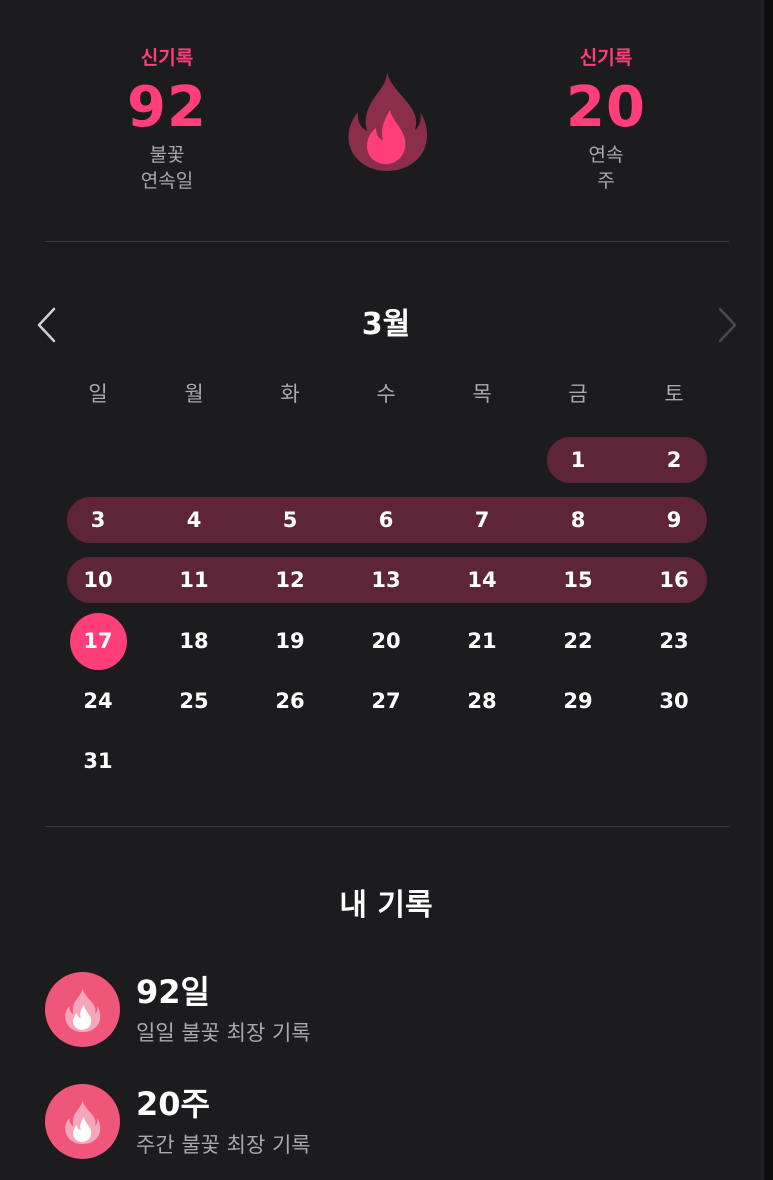 The width and height of the screenshot is (773, 1180). Describe the element at coordinates (290, 394) in the screenshot. I see `weekday-tue: 화` at that location.